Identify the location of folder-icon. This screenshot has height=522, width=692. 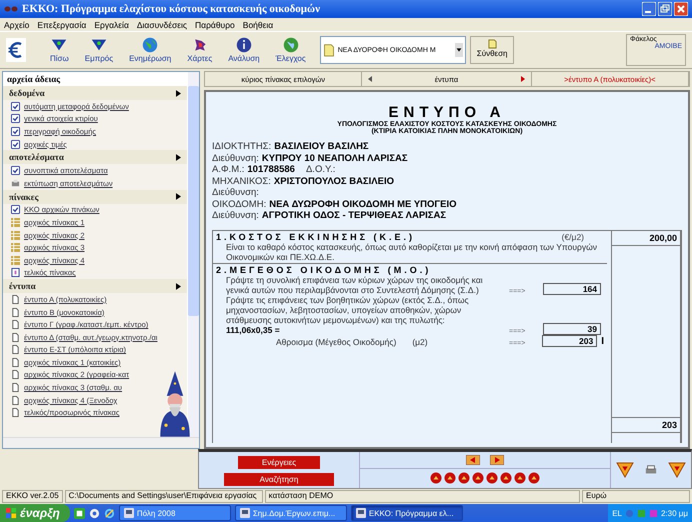
(328, 50).